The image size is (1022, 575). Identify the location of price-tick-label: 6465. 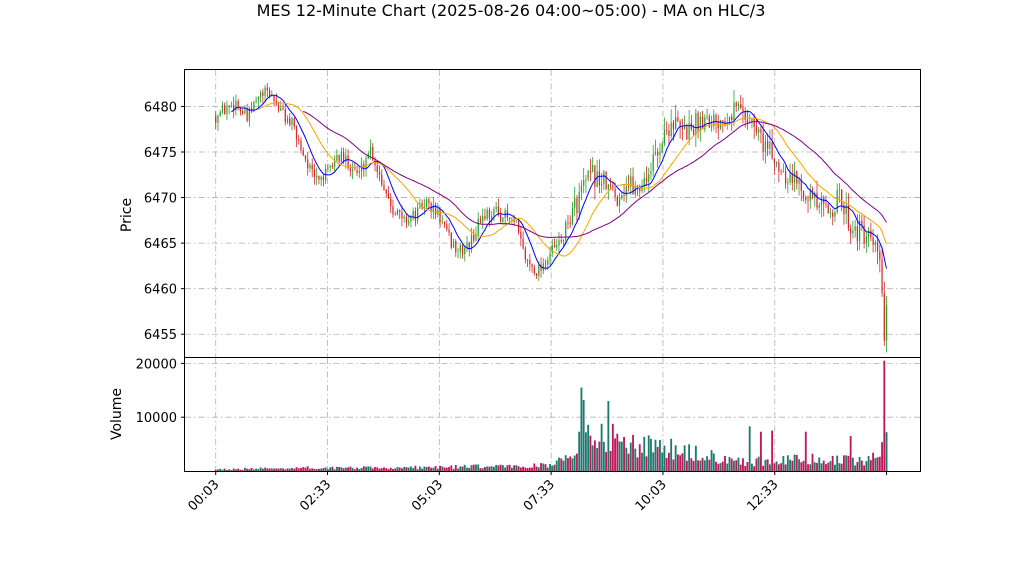
(160, 244).